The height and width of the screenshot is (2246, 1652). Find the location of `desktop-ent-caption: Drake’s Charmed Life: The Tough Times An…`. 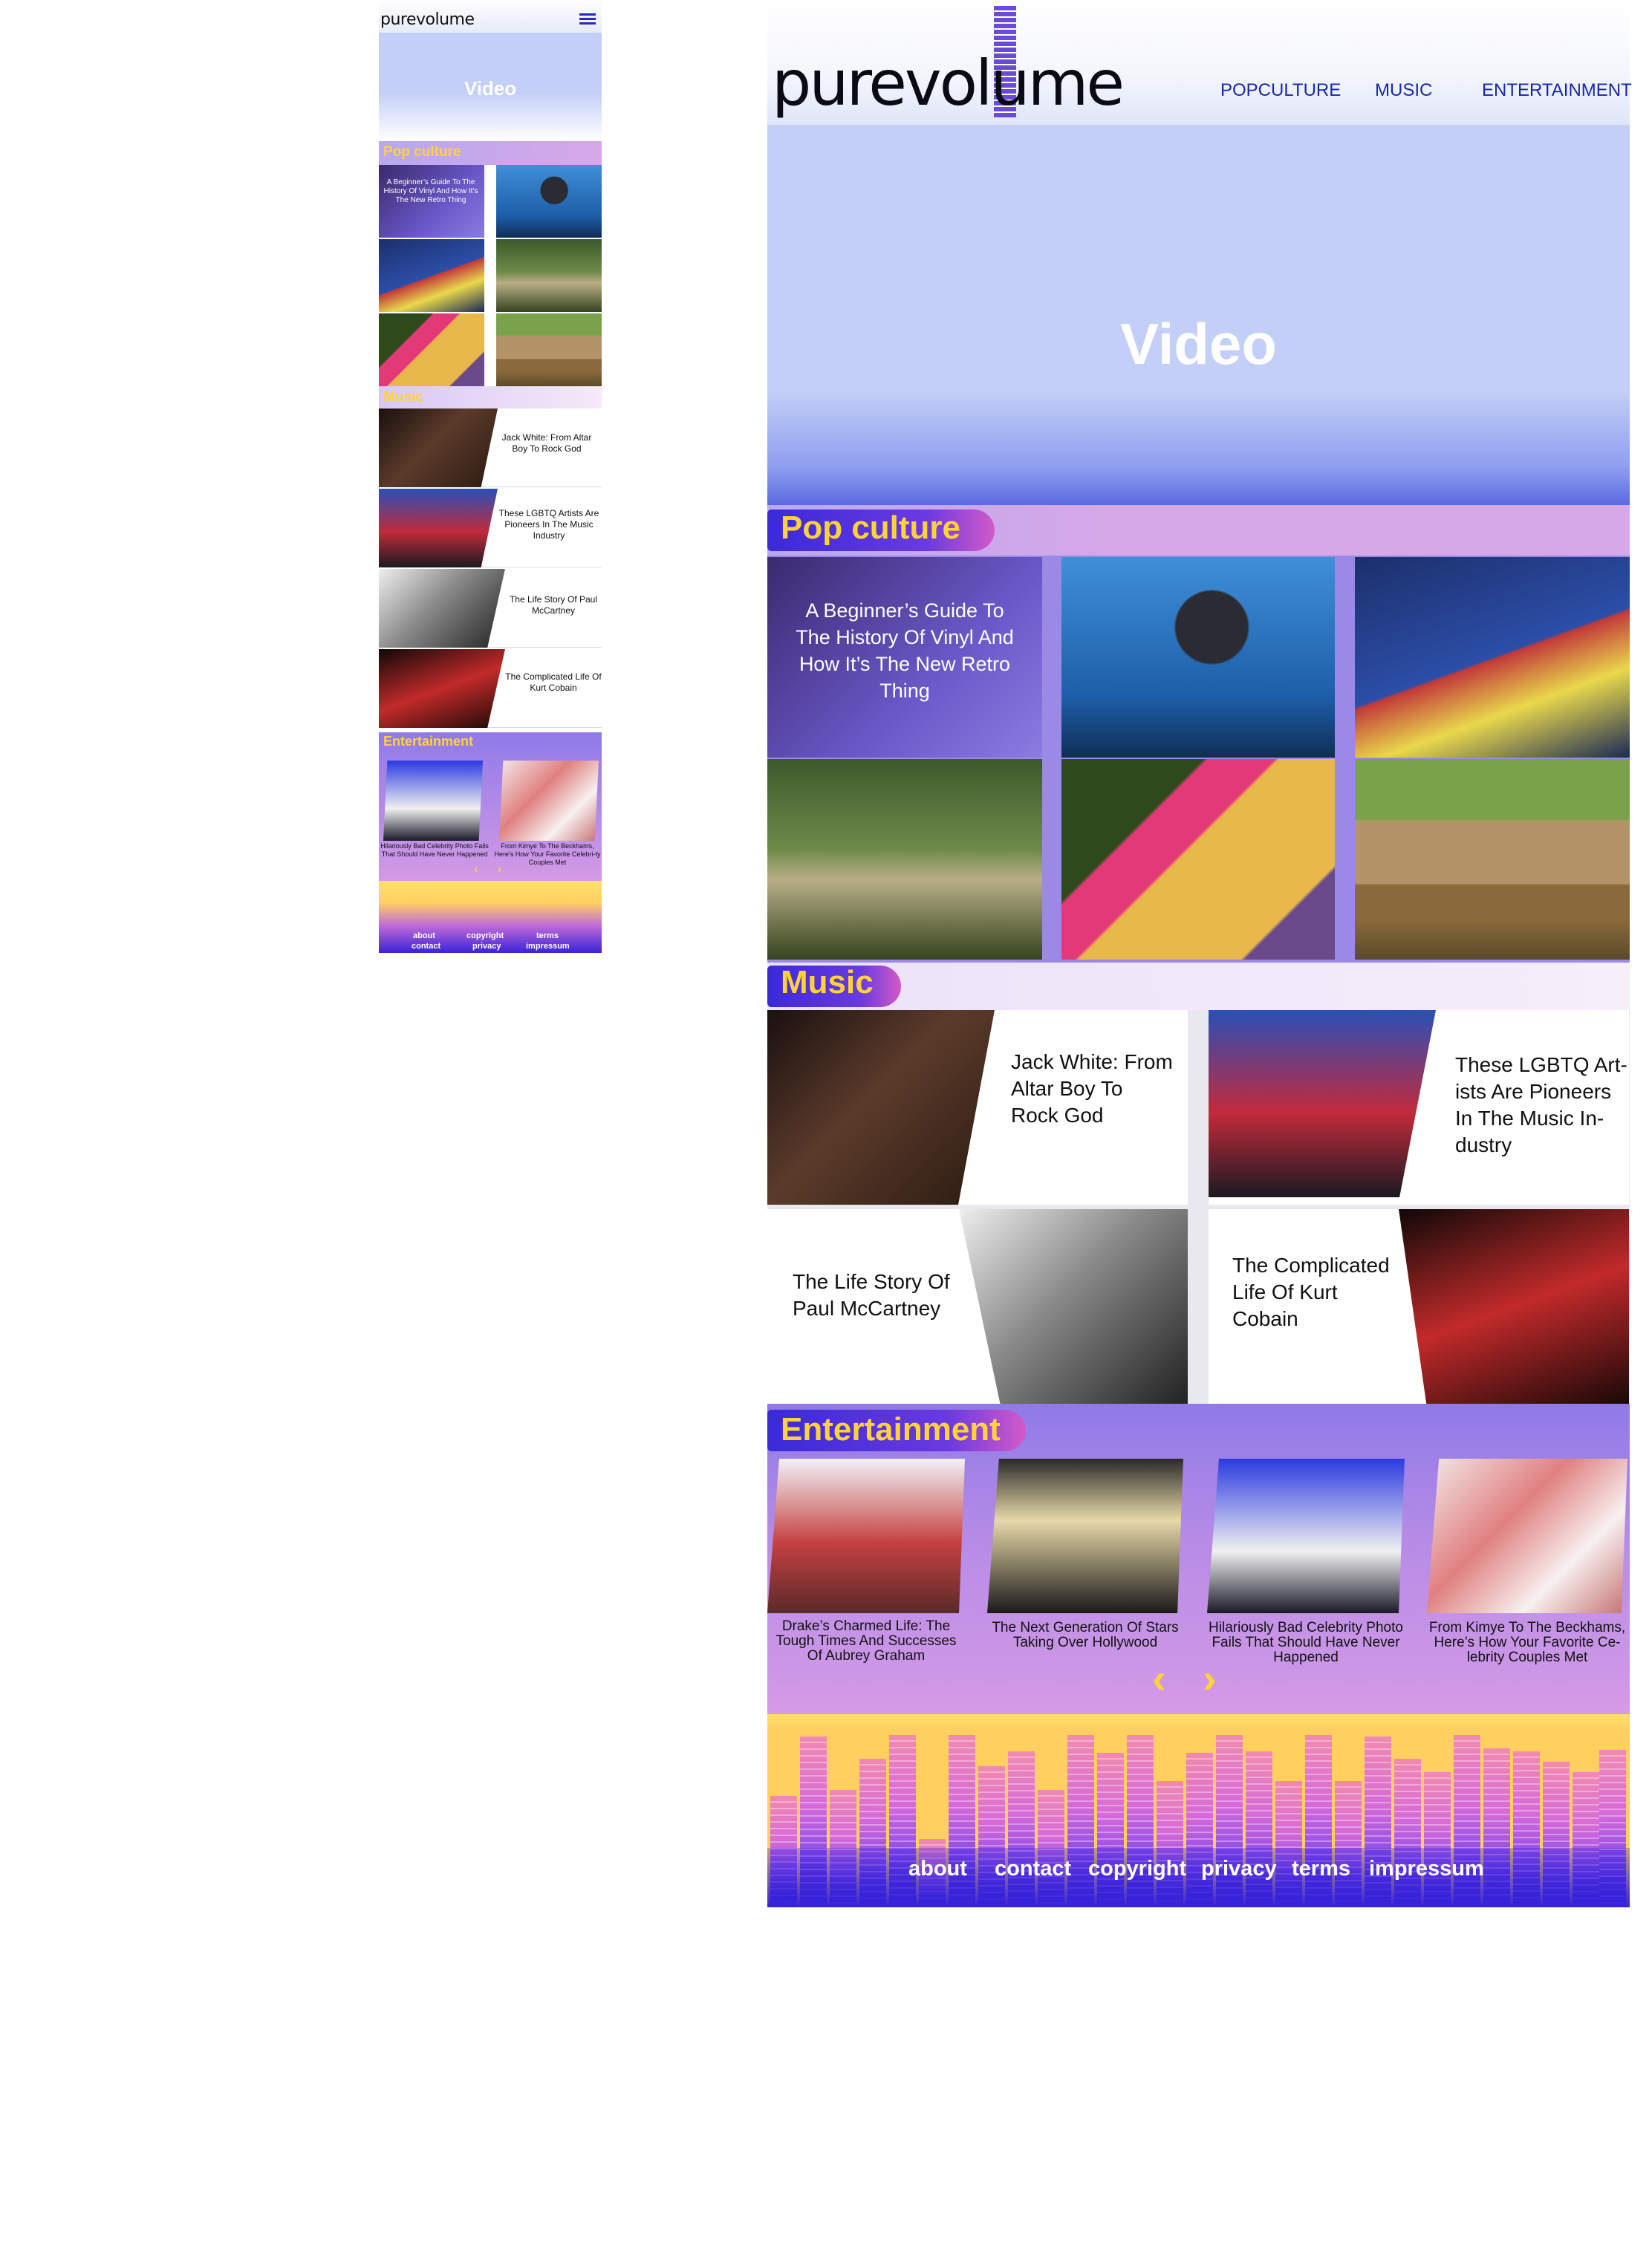

desktop-ent-caption: Drake’s Charmed Life: The Tough Times An… is located at coordinates (866, 1641).